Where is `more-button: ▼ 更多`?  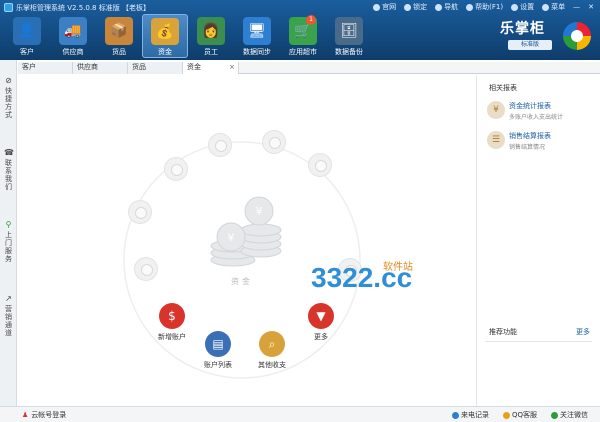 more-button: ▼ 更多 is located at coordinates (321, 322).